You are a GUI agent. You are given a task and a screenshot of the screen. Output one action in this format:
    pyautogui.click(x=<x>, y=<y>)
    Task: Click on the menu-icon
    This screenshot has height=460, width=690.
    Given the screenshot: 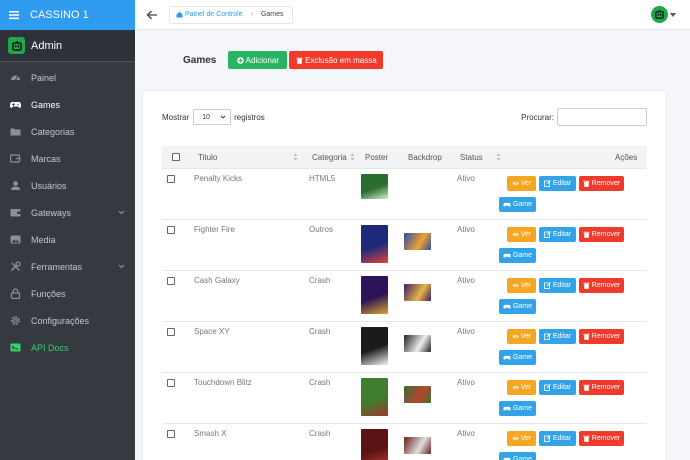 What is the action you would take?
    pyautogui.click(x=14, y=15)
    